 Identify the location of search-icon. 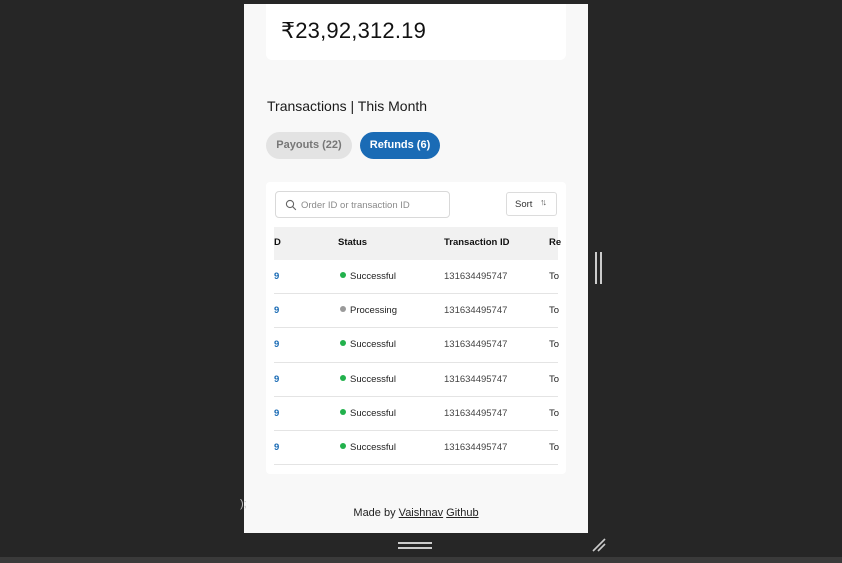
(291, 205).